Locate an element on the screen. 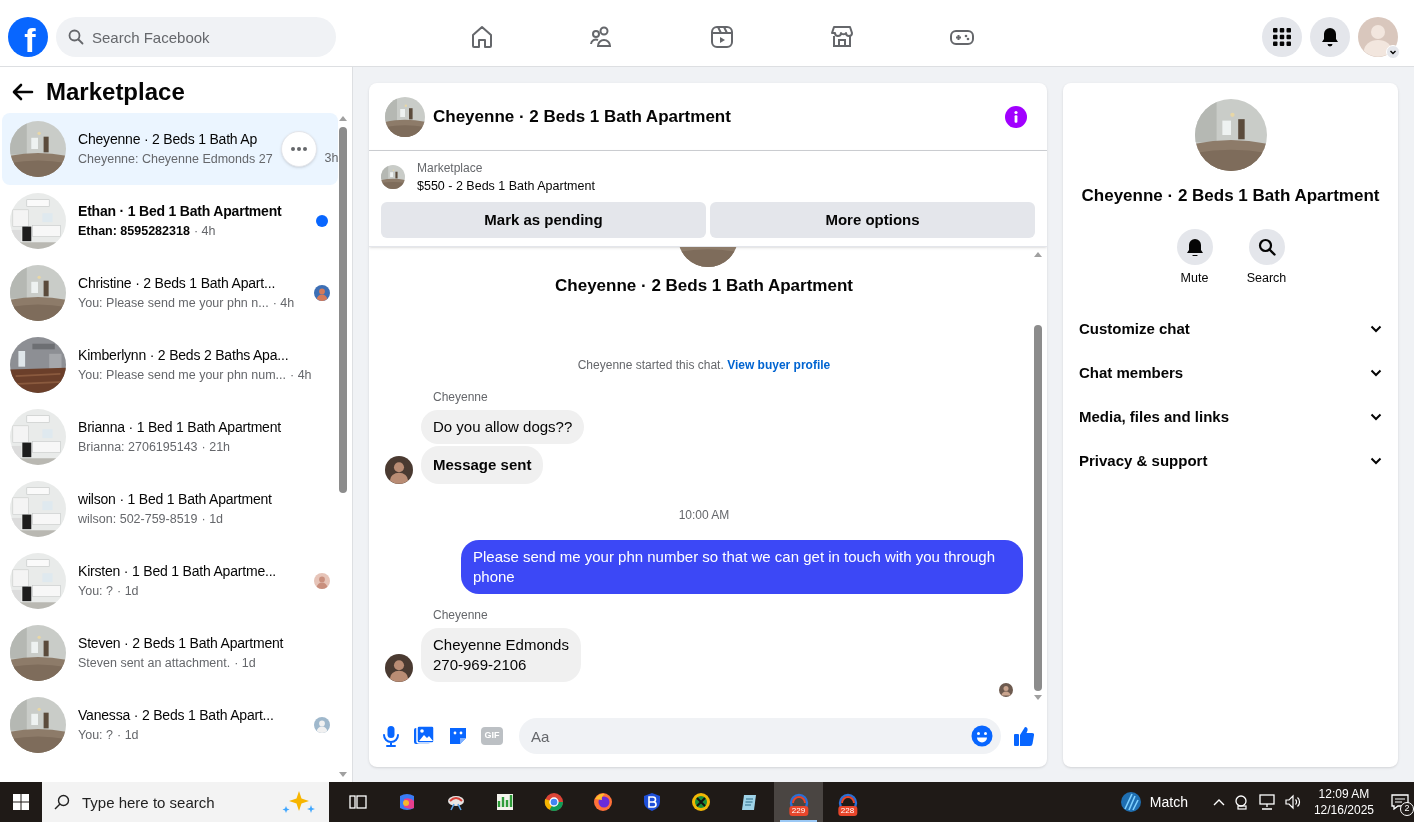  section-header: Customize chat is located at coordinates (1230, 329).